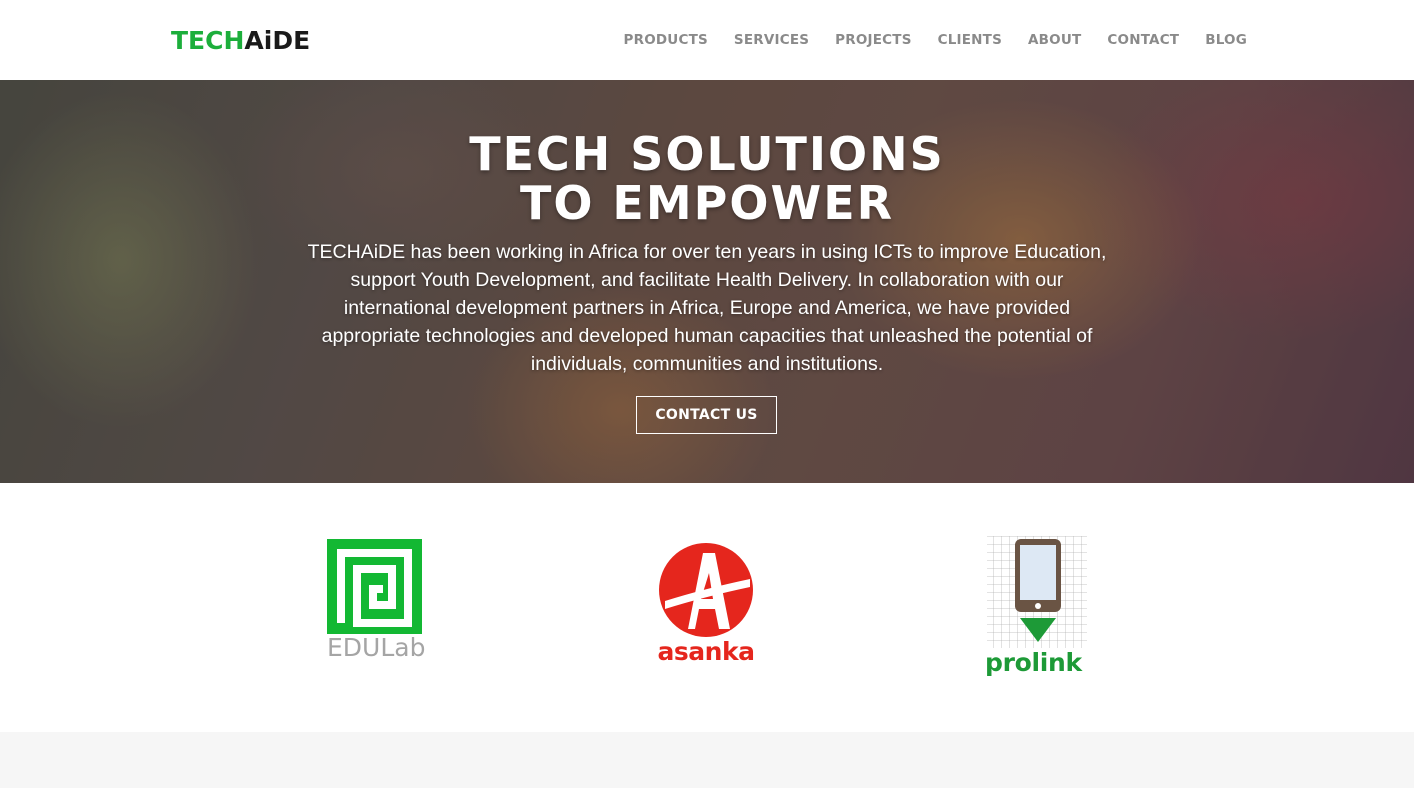 The height and width of the screenshot is (788, 1414). I want to click on hero-title-line1: TECH SOLUTIONS, so click(707, 154).